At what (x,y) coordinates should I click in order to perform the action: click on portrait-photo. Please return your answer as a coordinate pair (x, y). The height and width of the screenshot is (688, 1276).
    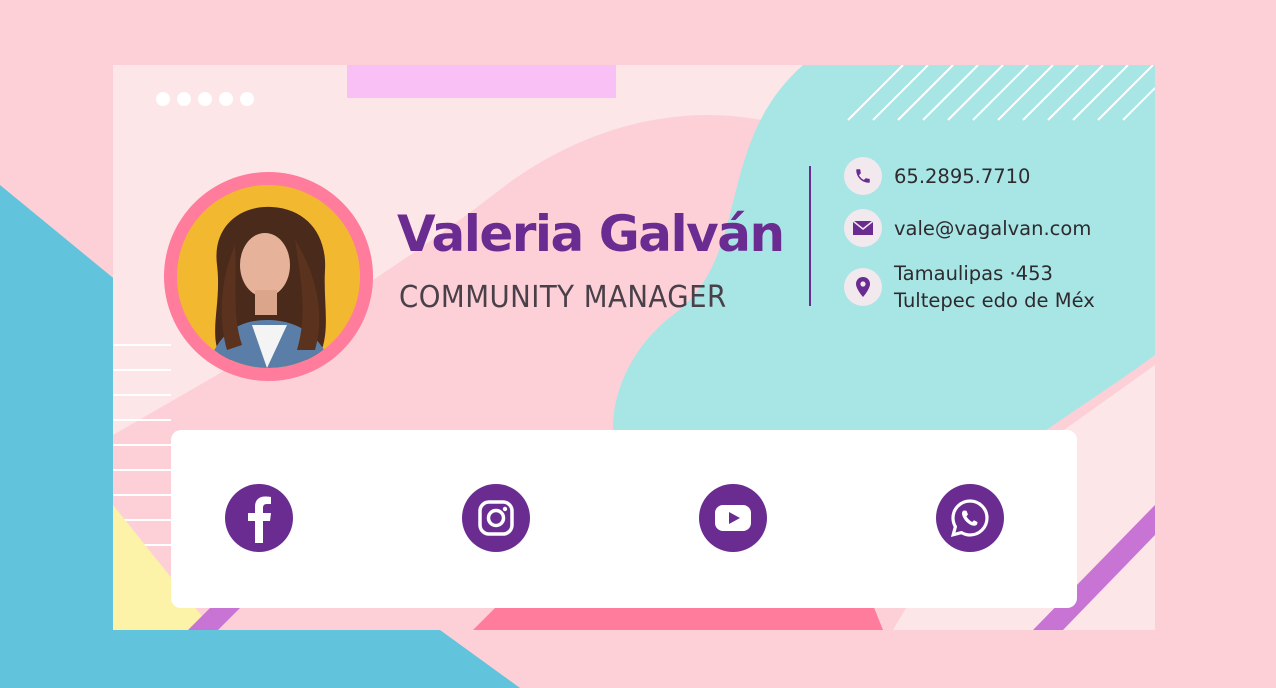
    Looking at the image, I should click on (268, 276).